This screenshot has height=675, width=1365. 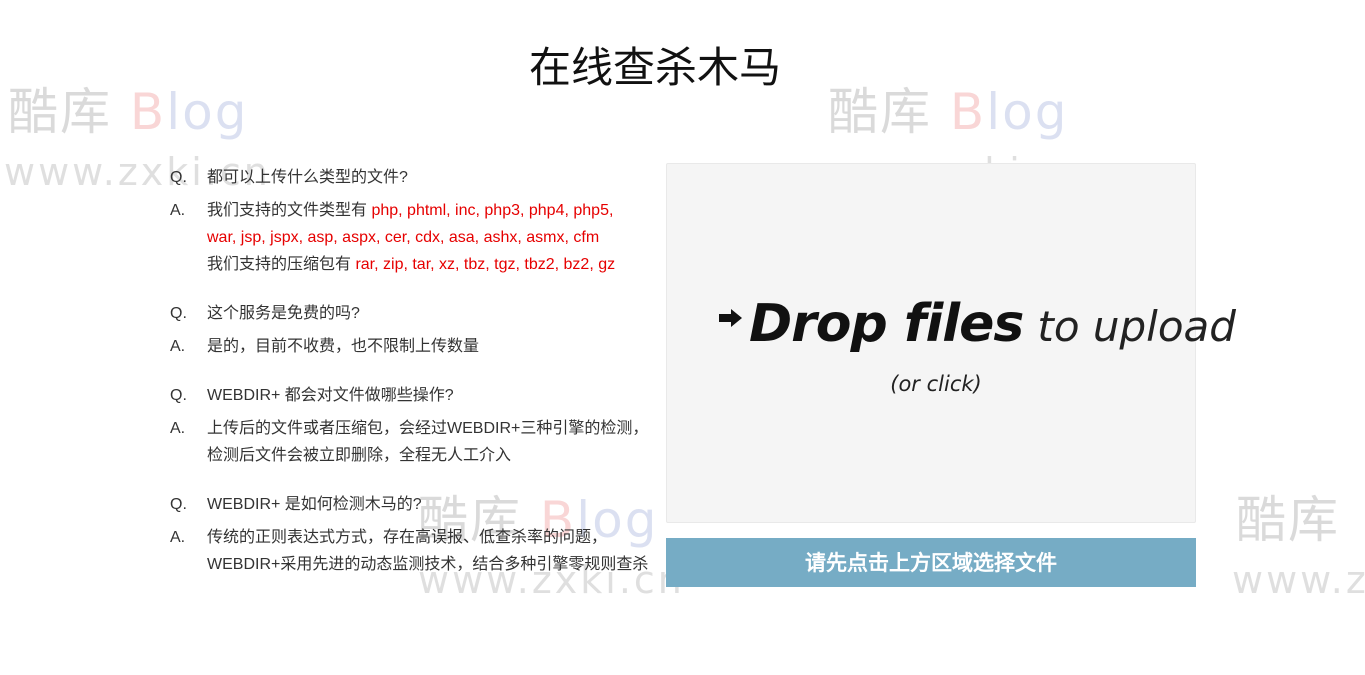 What do you see at coordinates (654, 67) in the screenshot?
I see `page-title: 在线查杀木马` at bounding box center [654, 67].